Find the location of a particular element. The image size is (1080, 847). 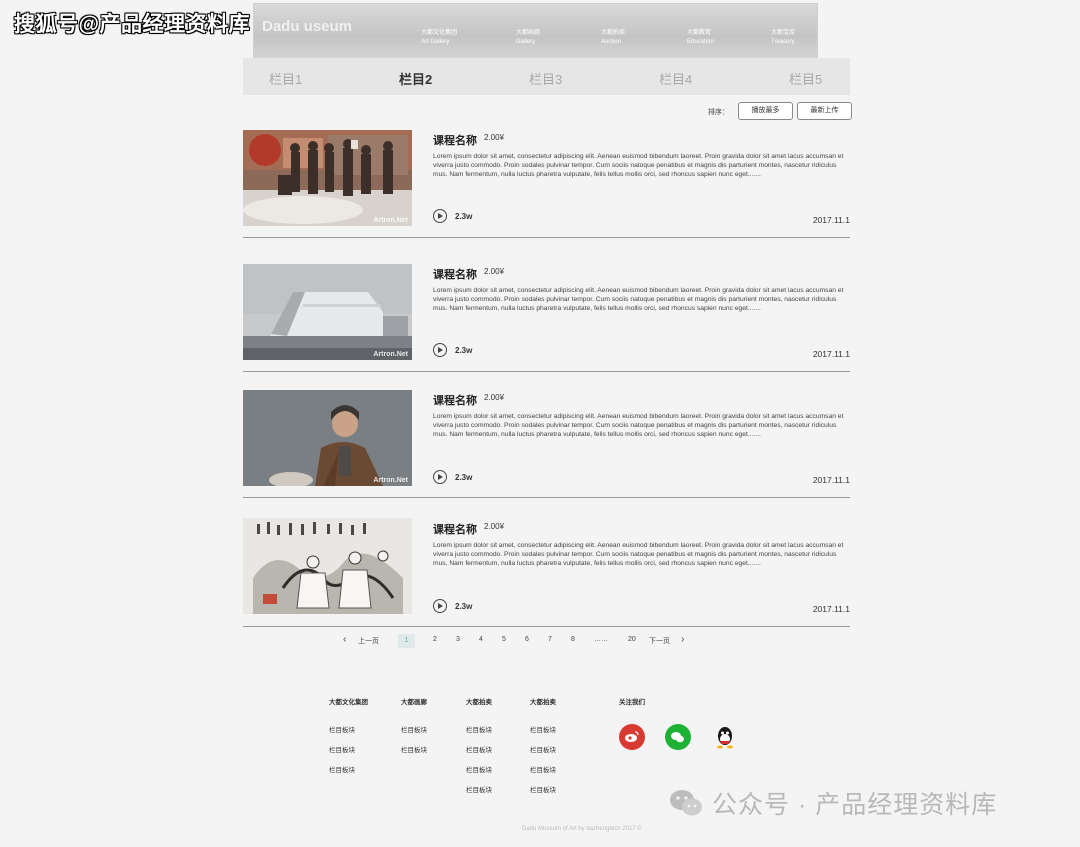

wechat-icon is located at coordinates (678, 737).